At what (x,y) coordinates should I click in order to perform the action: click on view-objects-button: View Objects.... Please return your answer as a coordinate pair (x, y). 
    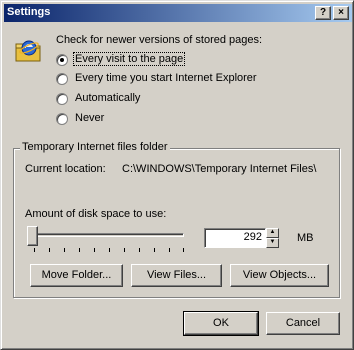
    Looking at the image, I should click on (279, 275).